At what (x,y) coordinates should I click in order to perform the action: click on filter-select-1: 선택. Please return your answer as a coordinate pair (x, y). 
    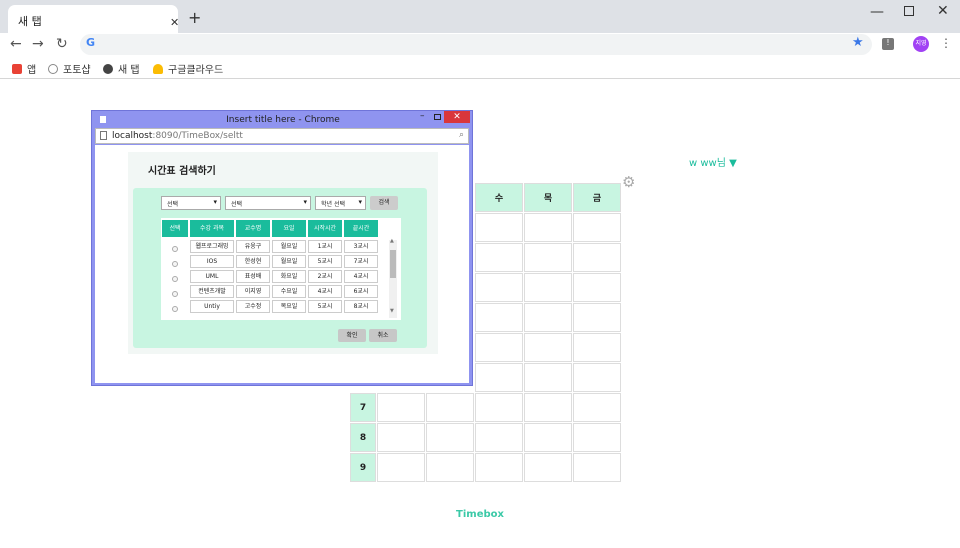
    Looking at the image, I should click on (191, 203).